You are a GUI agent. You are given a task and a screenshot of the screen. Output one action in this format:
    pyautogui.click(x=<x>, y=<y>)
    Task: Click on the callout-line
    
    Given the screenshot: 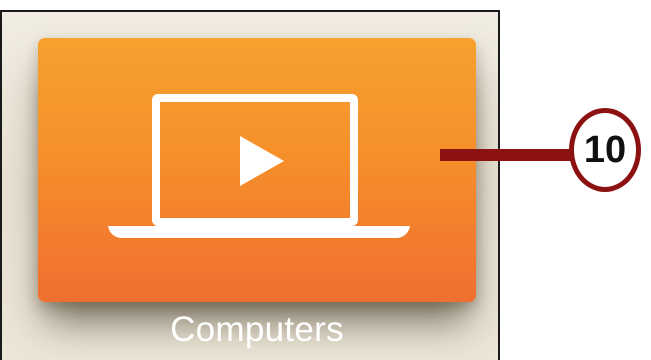 What is the action you would take?
    pyautogui.click(x=506, y=155)
    